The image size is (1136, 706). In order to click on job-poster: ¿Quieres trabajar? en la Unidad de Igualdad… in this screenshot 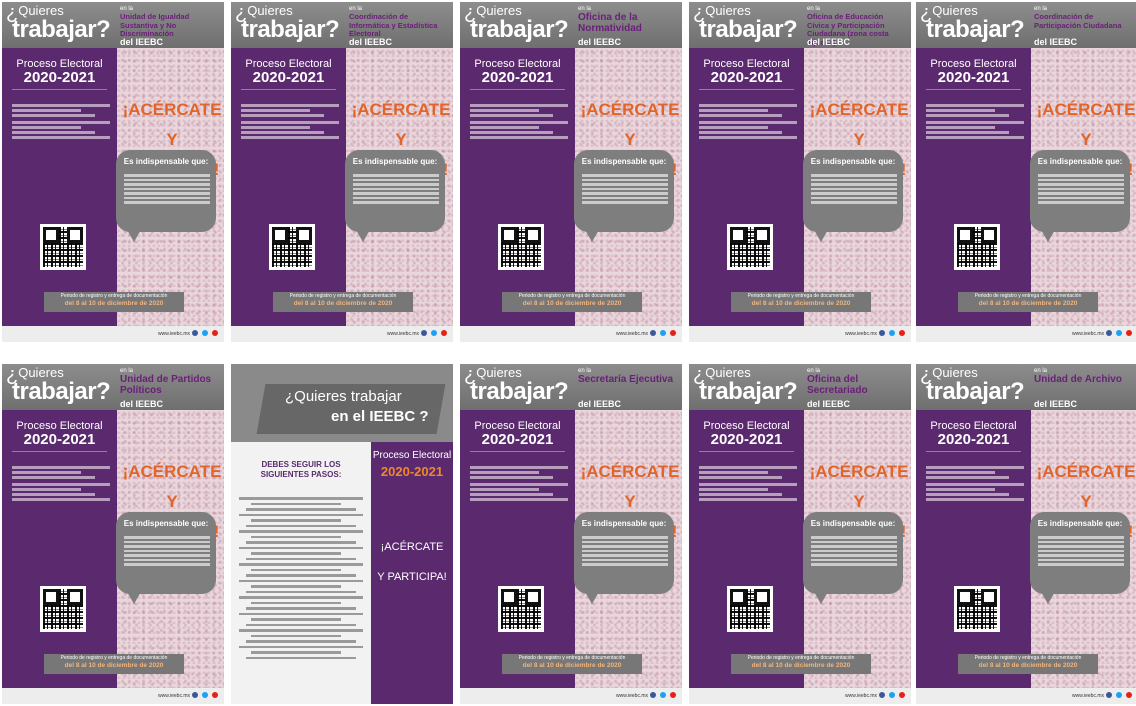, I will do `click(113, 172)`.